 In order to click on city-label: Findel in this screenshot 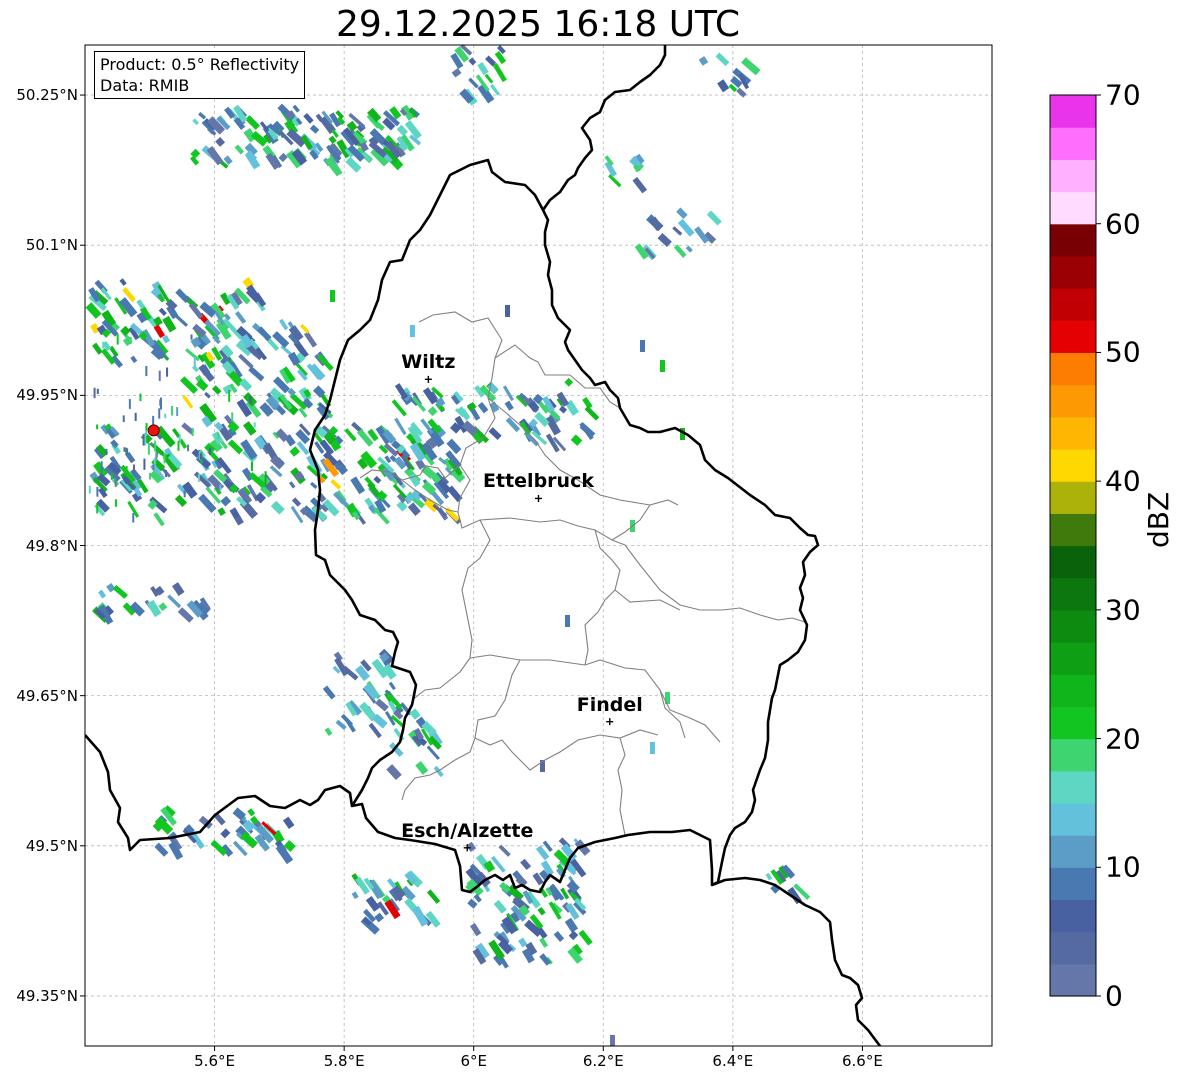, I will do `click(609, 704)`.